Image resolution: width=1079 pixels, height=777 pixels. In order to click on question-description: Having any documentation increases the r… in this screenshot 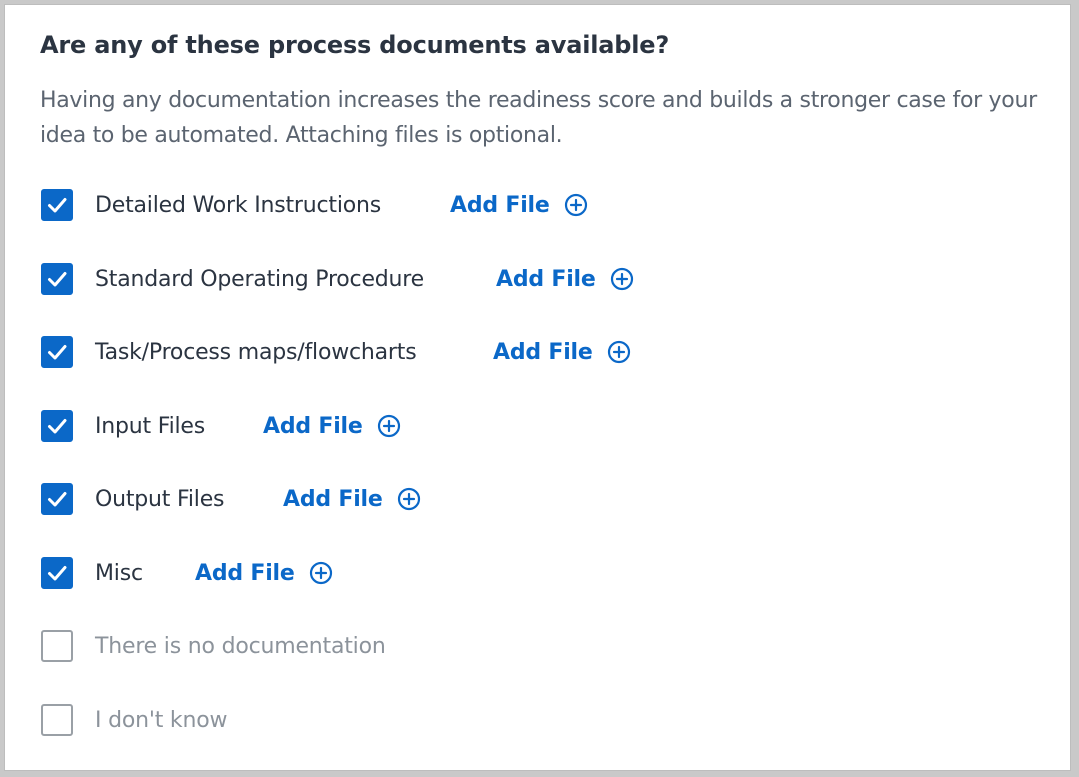, I will do `click(538, 118)`.